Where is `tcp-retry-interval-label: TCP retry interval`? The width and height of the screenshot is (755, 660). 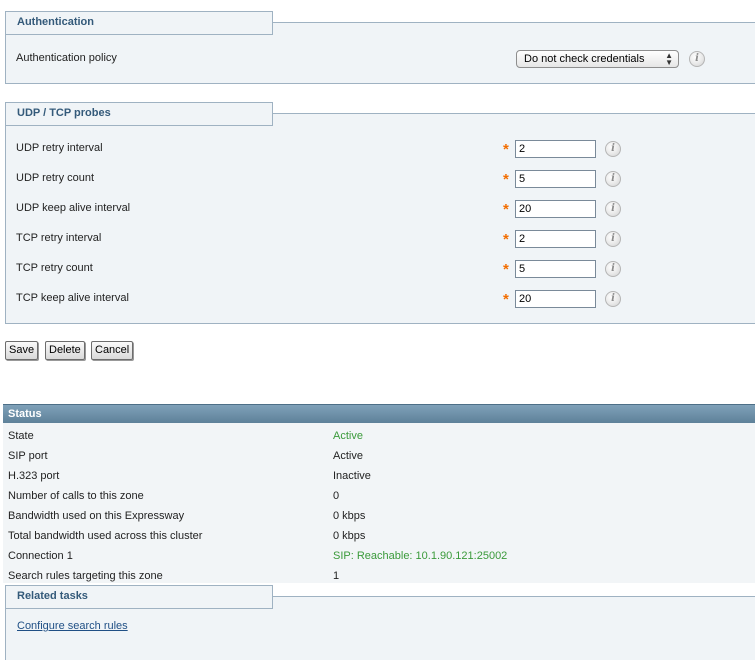
tcp-retry-interval-label: TCP retry interval is located at coordinates (59, 238).